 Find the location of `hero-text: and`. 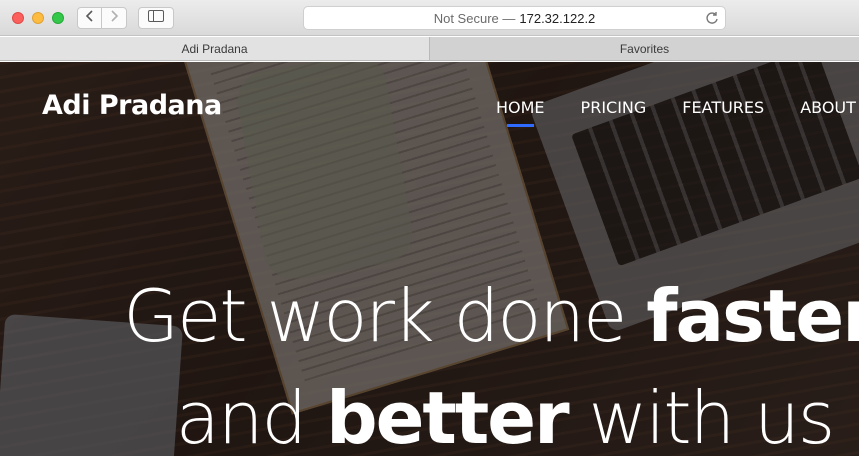

hero-text: and is located at coordinates (251, 416).